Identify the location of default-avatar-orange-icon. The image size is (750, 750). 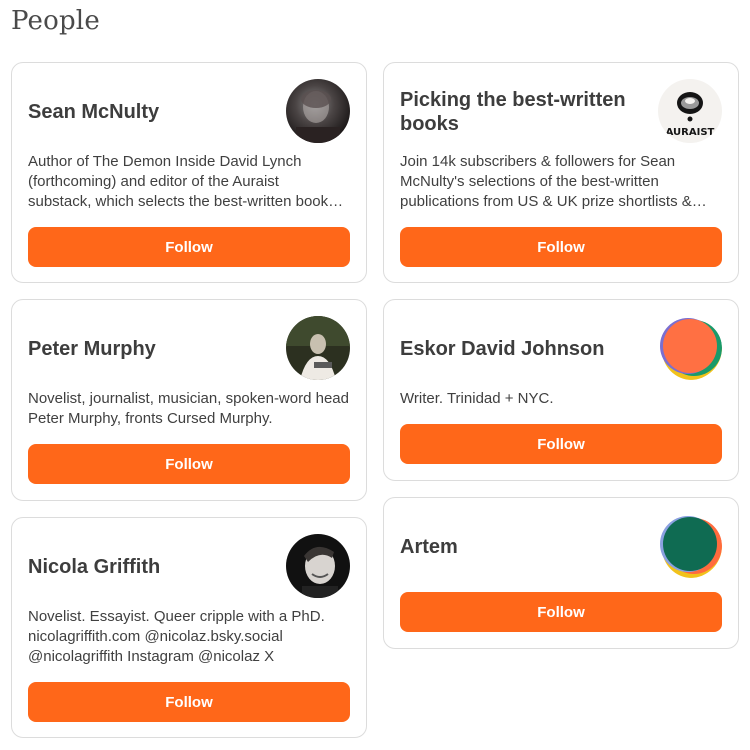
(690, 348).